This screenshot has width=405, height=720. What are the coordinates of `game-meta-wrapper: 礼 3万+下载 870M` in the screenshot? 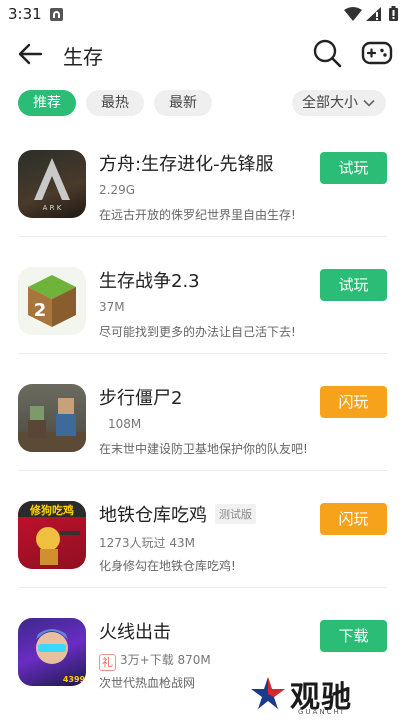 It's located at (155, 661).